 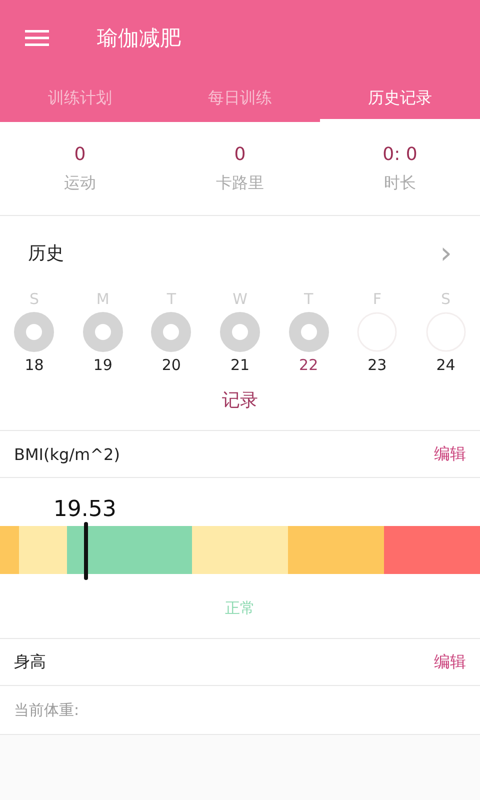 I want to click on day-date: 19, so click(x=102, y=365).